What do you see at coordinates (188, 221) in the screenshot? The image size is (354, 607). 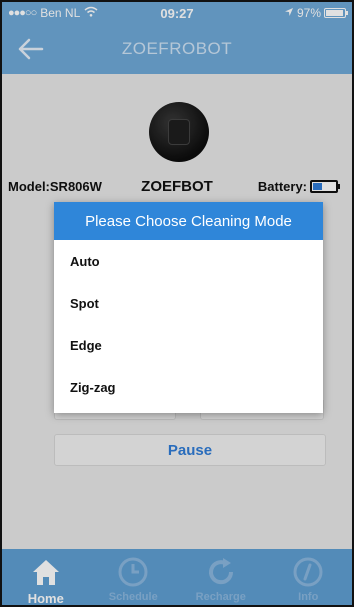 I see `dialog-title: Please Choose Cleaning Mode` at bounding box center [188, 221].